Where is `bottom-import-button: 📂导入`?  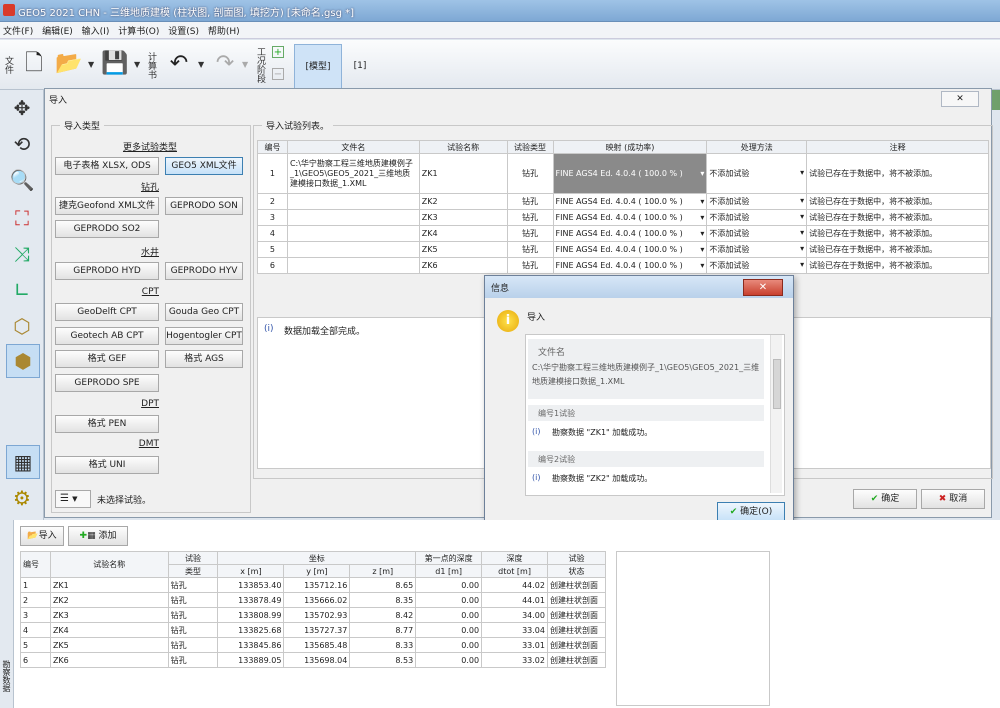 bottom-import-button: 📂导入 is located at coordinates (42, 536).